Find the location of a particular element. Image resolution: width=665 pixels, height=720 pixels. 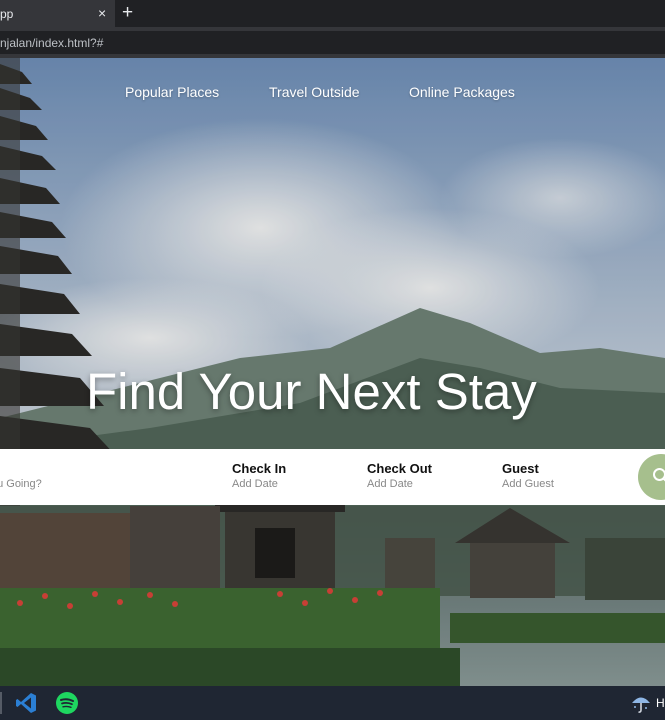

check-in-label: Check In is located at coordinates (259, 468).